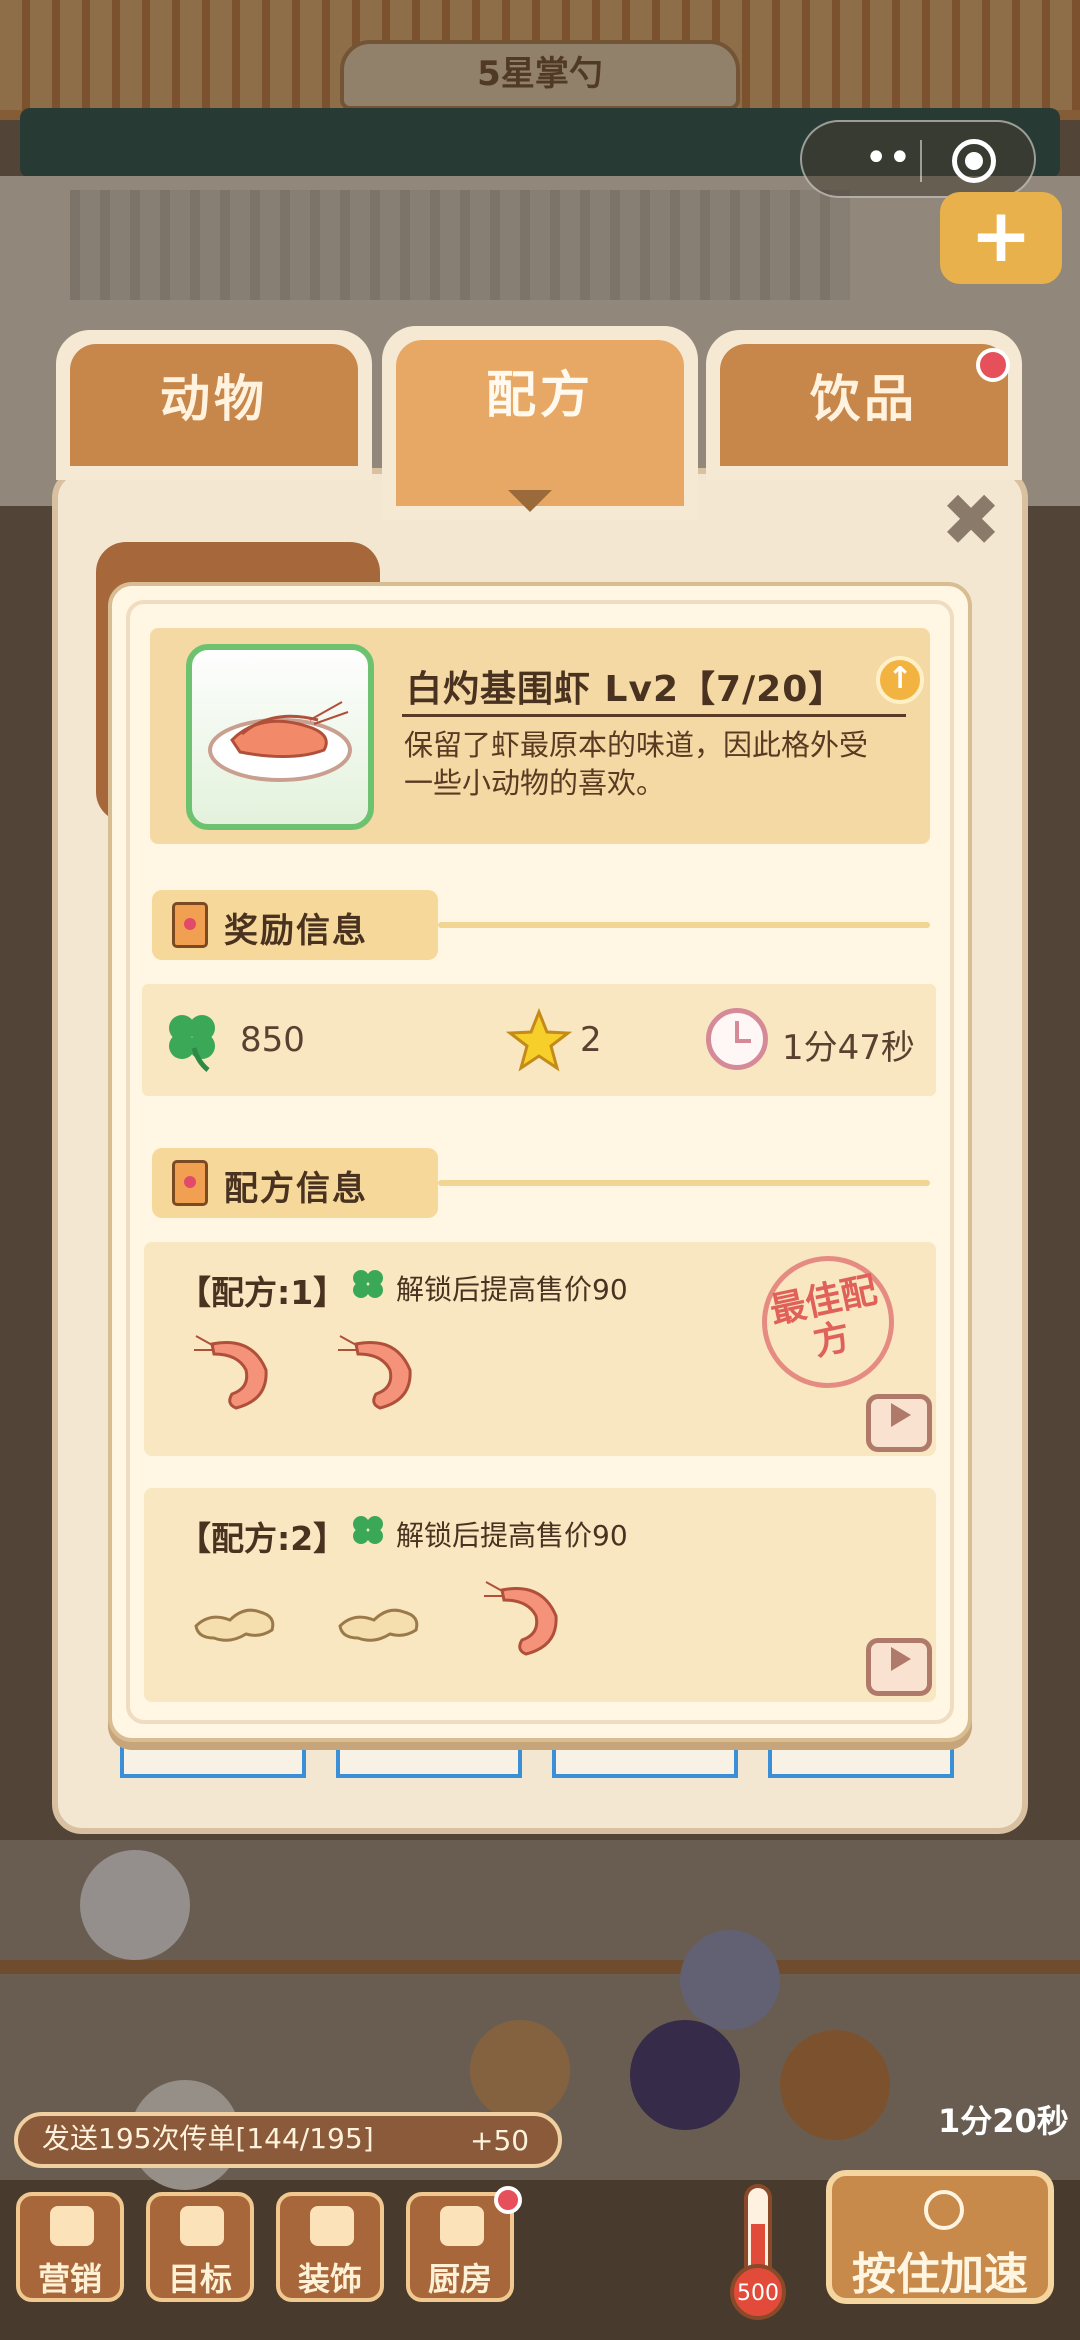  I want to click on heat-value: 500, so click(758, 2293).